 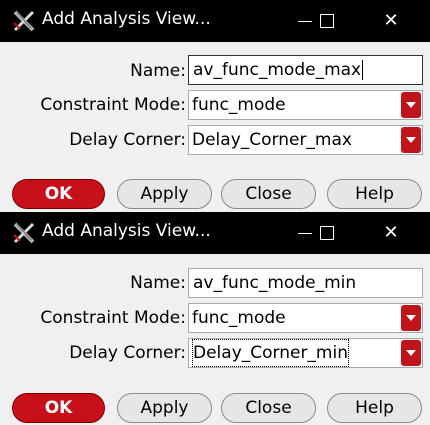 I want to click on name-value: av_func_mode_max, so click(x=277, y=70).